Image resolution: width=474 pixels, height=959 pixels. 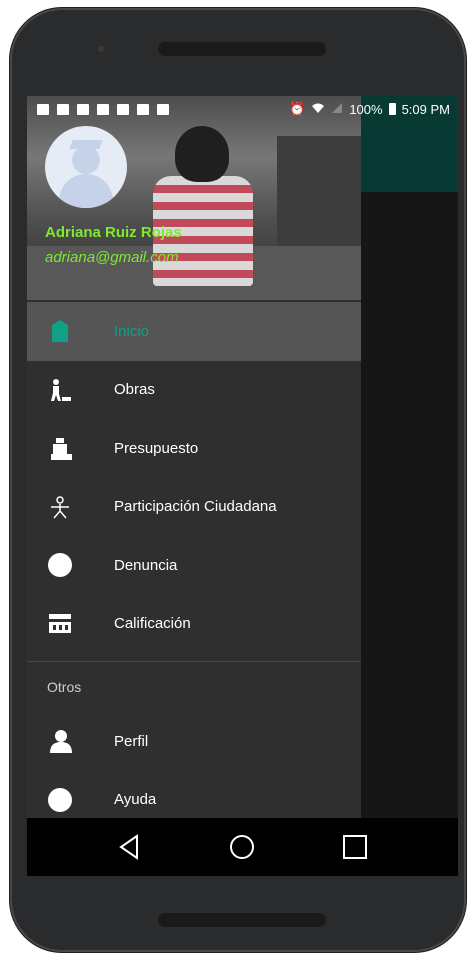 What do you see at coordinates (163, 109) in the screenshot?
I see `card-icon` at bounding box center [163, 109].